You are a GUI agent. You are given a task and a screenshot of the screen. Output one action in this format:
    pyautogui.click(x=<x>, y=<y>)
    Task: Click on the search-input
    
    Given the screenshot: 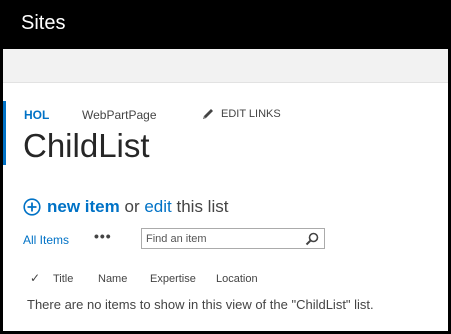 What is the action you would take?
    pyautogui.click(x=221, y=238)
    